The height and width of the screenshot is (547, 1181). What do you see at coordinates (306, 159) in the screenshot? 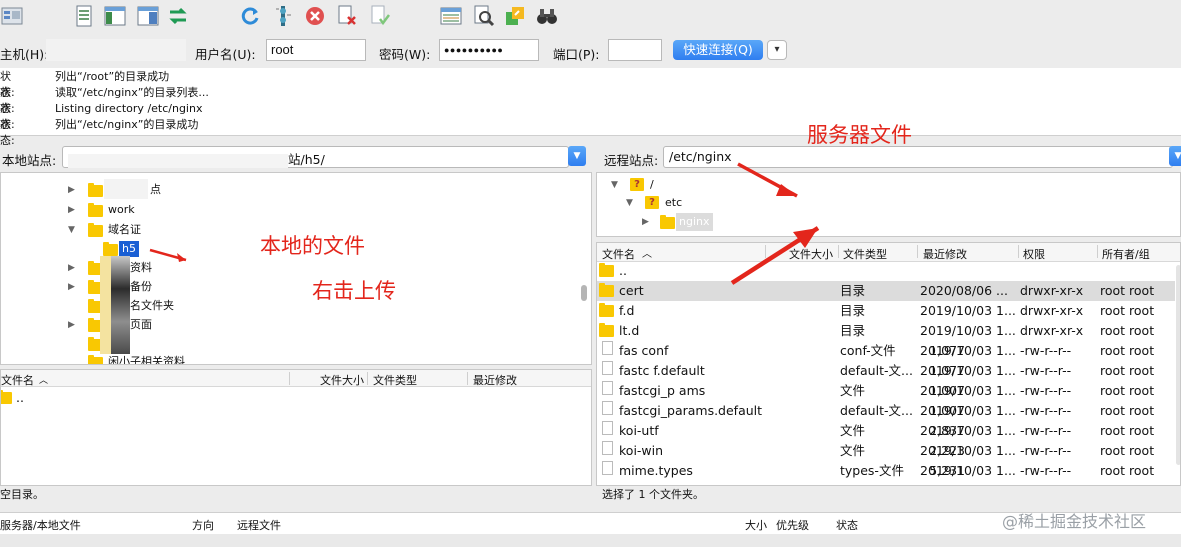
I see `local-path-text: 站/h5/` at bounding box center [306, 159].